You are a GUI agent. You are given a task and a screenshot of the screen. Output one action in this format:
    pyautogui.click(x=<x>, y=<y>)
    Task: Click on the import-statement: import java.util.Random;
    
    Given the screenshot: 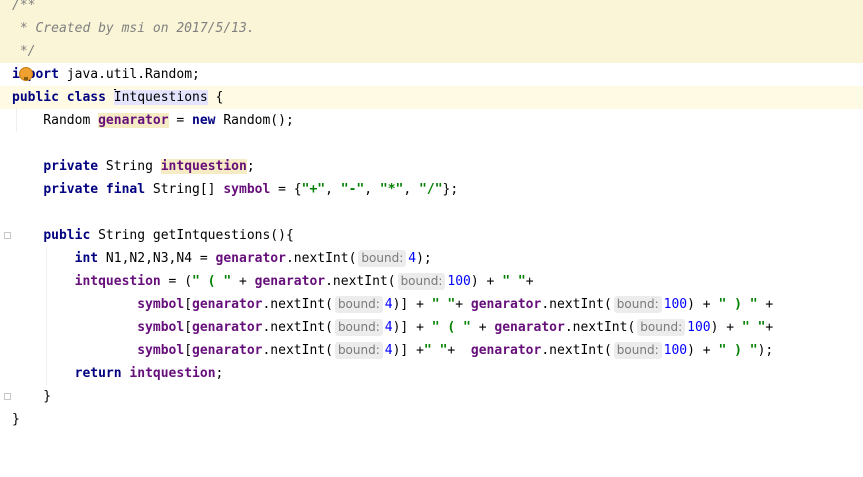 What is the action you would take?
    pyautogui.click(x=106, y=74)
    